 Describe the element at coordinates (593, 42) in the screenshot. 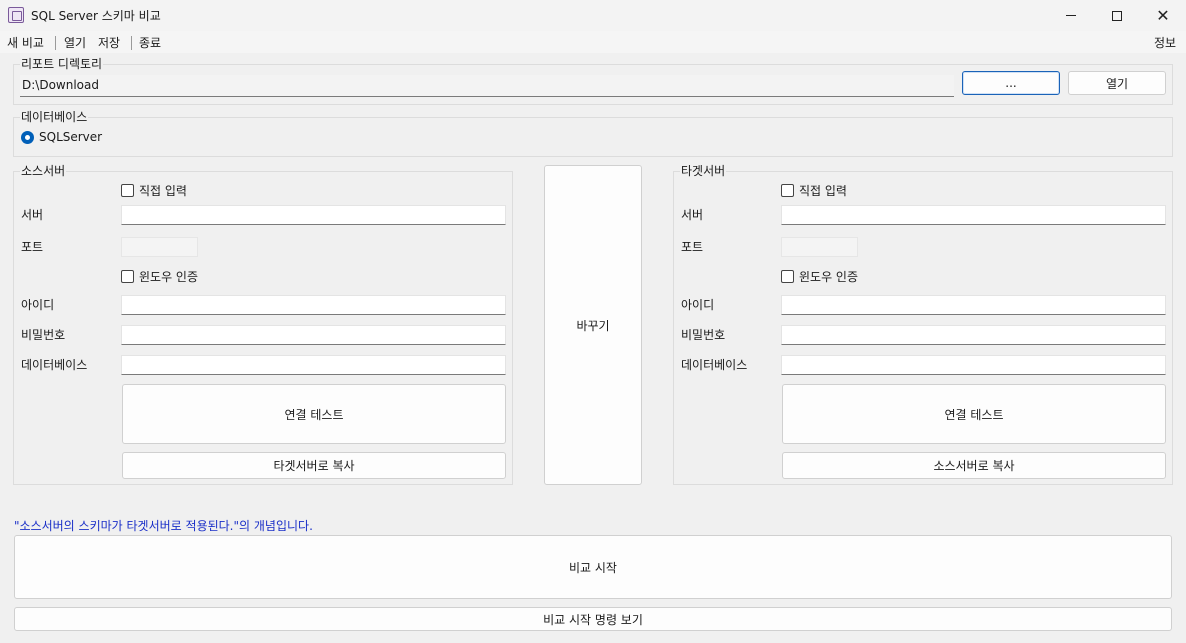

I see `menu-bar` at that location.